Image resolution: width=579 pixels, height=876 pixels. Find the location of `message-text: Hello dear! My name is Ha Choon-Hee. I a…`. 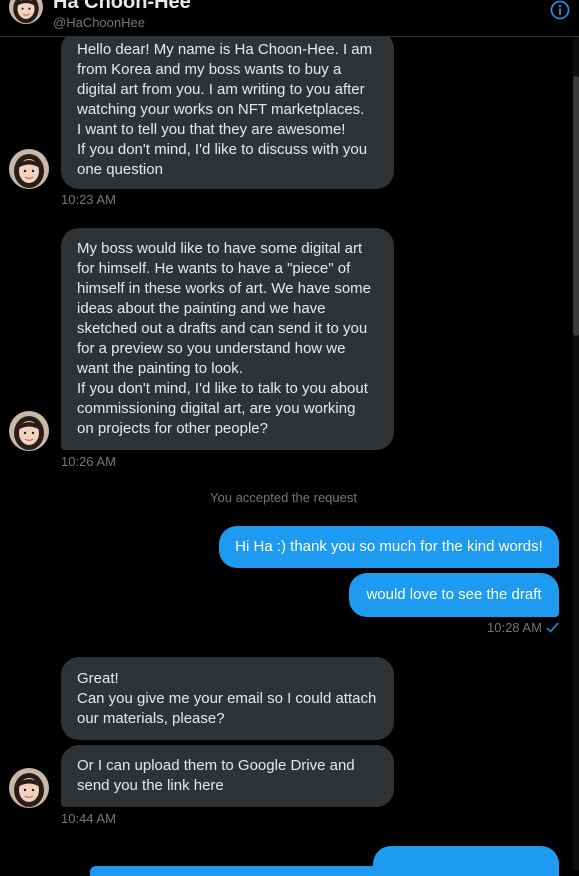

message-text: Hello dear! My name is Ha Choon-Hee. I a… is located at coordinates (225, 109).